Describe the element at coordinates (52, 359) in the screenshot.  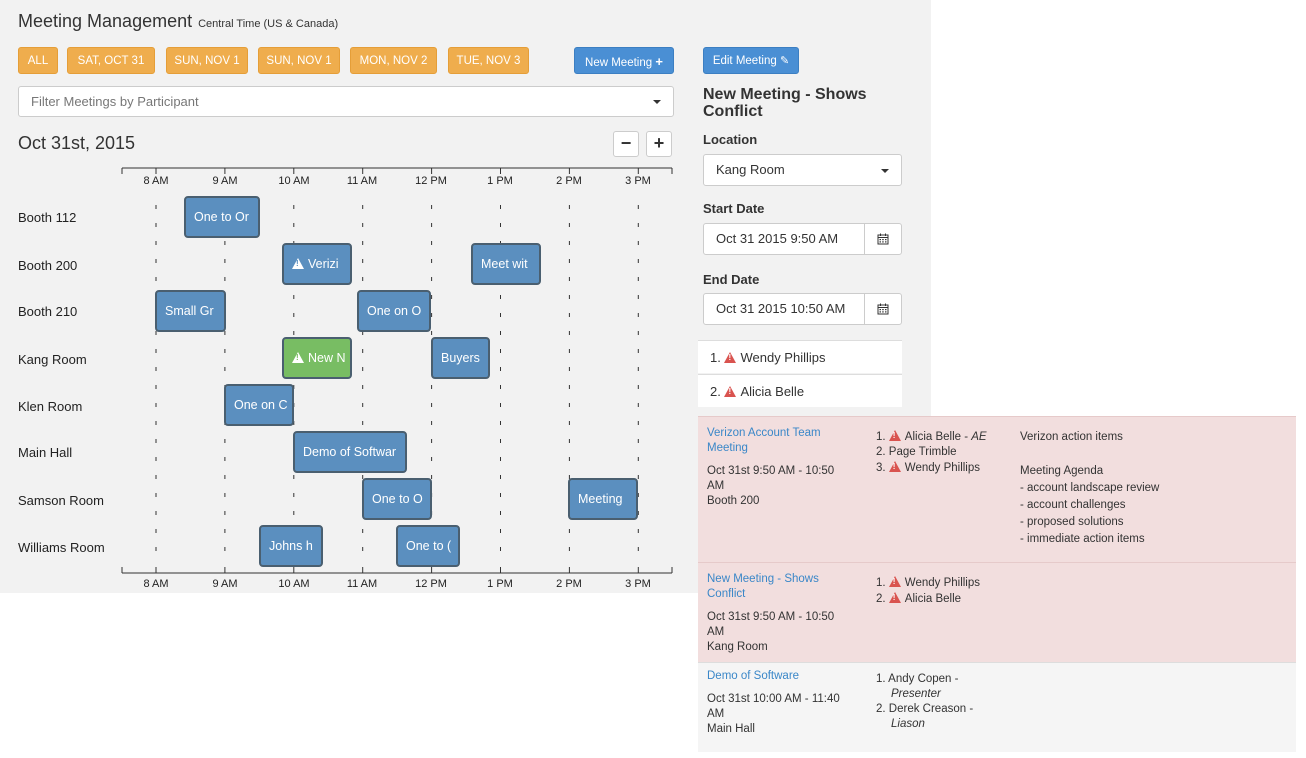
I see `room-label-kang-room: Kang Room` at that location.